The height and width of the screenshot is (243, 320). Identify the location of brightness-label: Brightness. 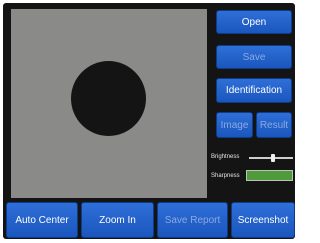
(225, 157).